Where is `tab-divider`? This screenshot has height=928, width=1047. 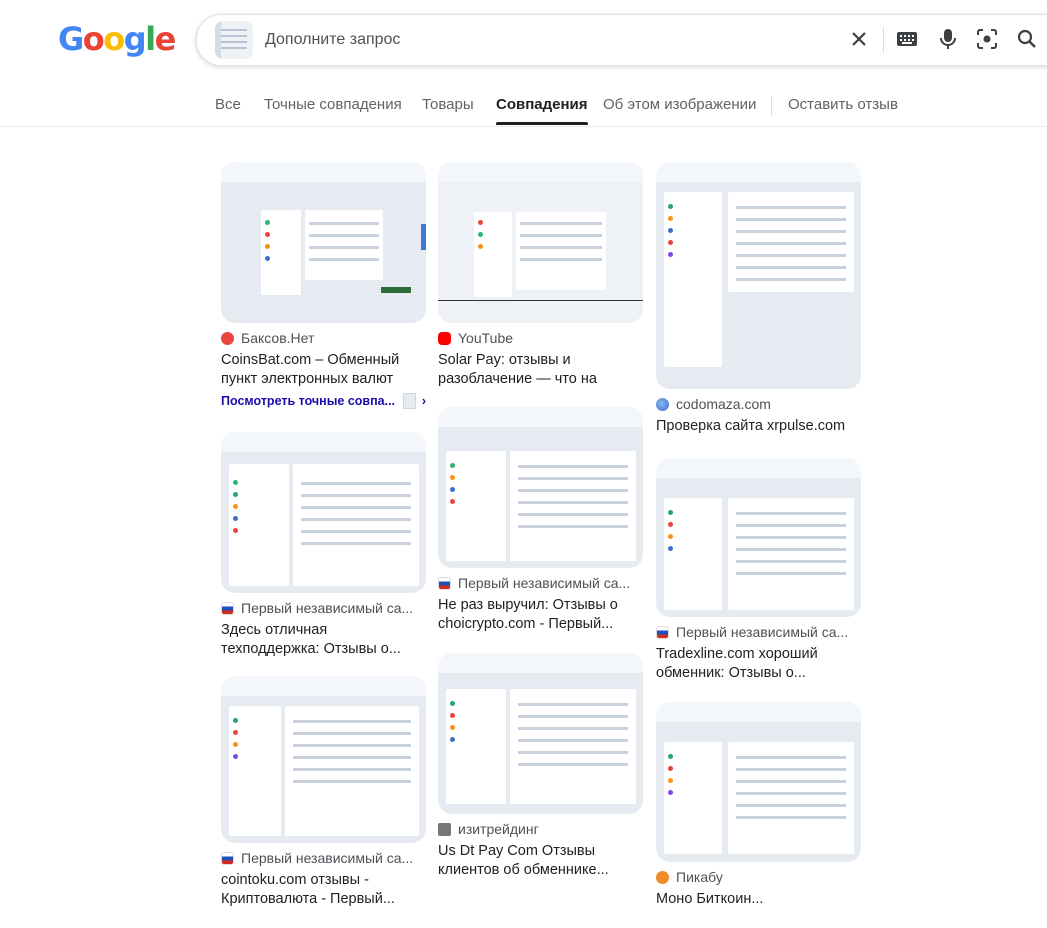
tab-divider is located at coordinates (771, 106).